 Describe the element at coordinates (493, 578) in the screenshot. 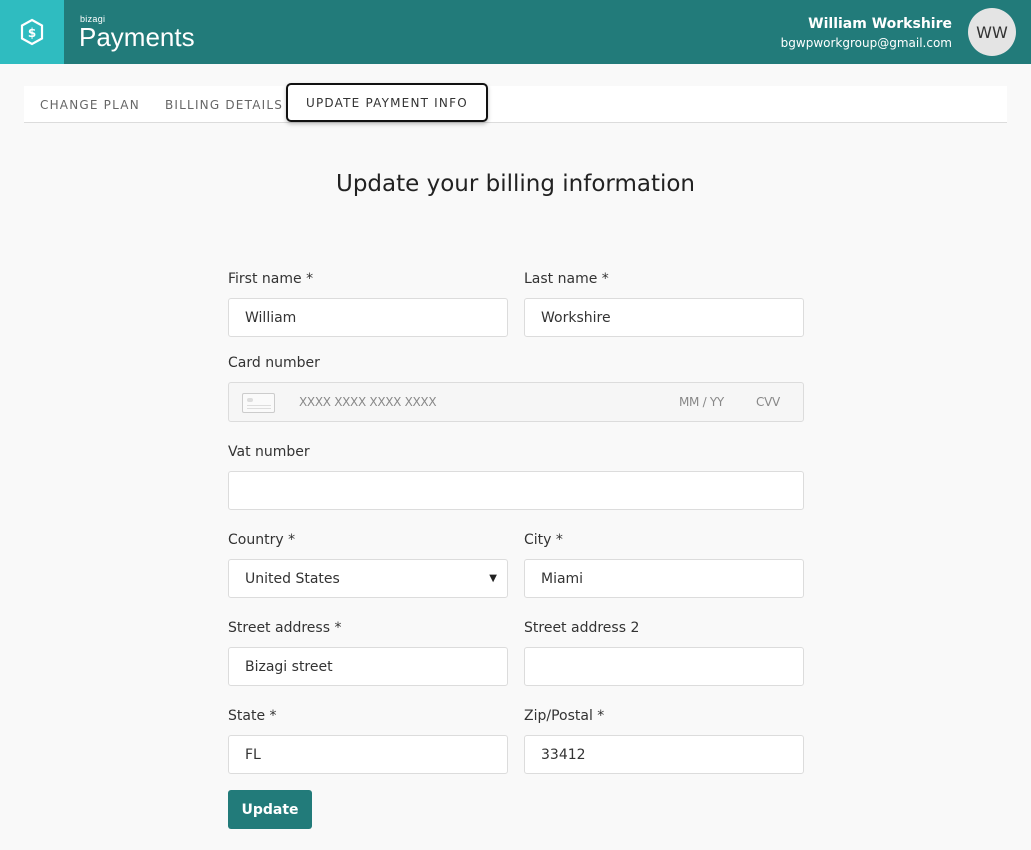

I see `chevron-down-icon: ▼` at that location.